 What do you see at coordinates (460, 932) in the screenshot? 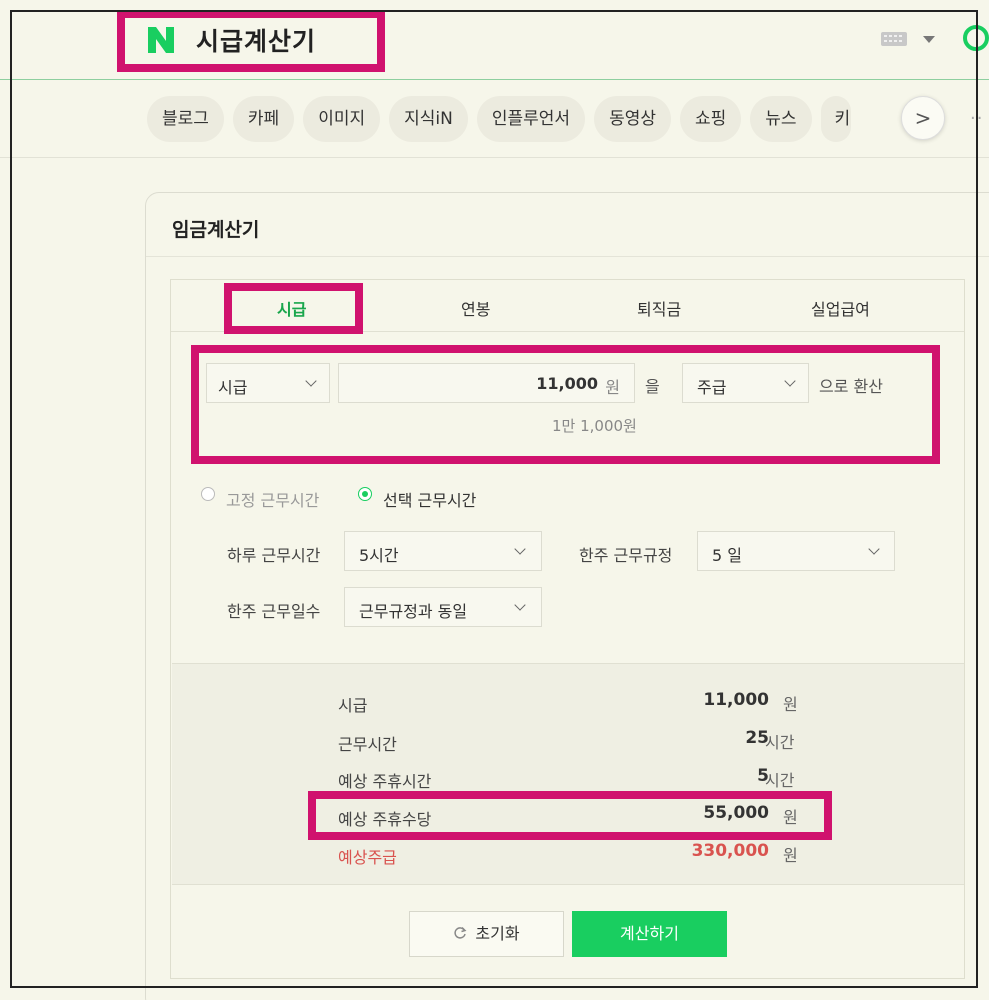
I see `refresh-icon` at bounding box center [460, 932].